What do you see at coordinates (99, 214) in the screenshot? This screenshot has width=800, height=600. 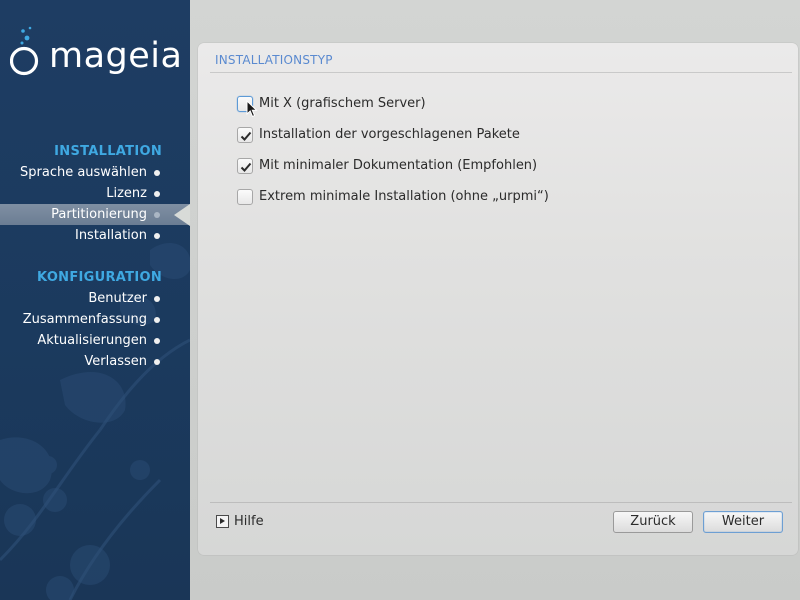 I see `sidebar-item-label: Partitionierung` at bounding box center [99, 214].